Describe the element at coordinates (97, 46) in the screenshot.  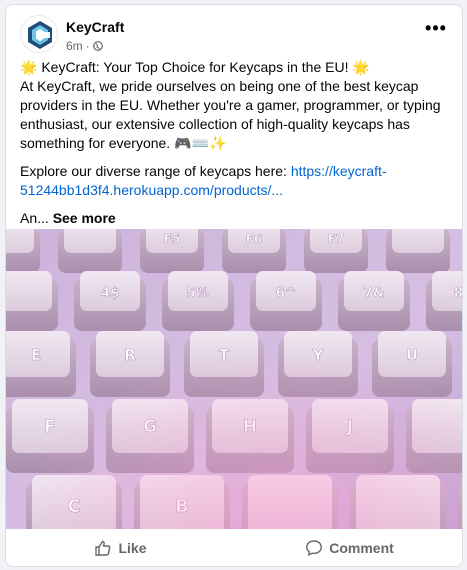
I see `globe-icon` at that location.